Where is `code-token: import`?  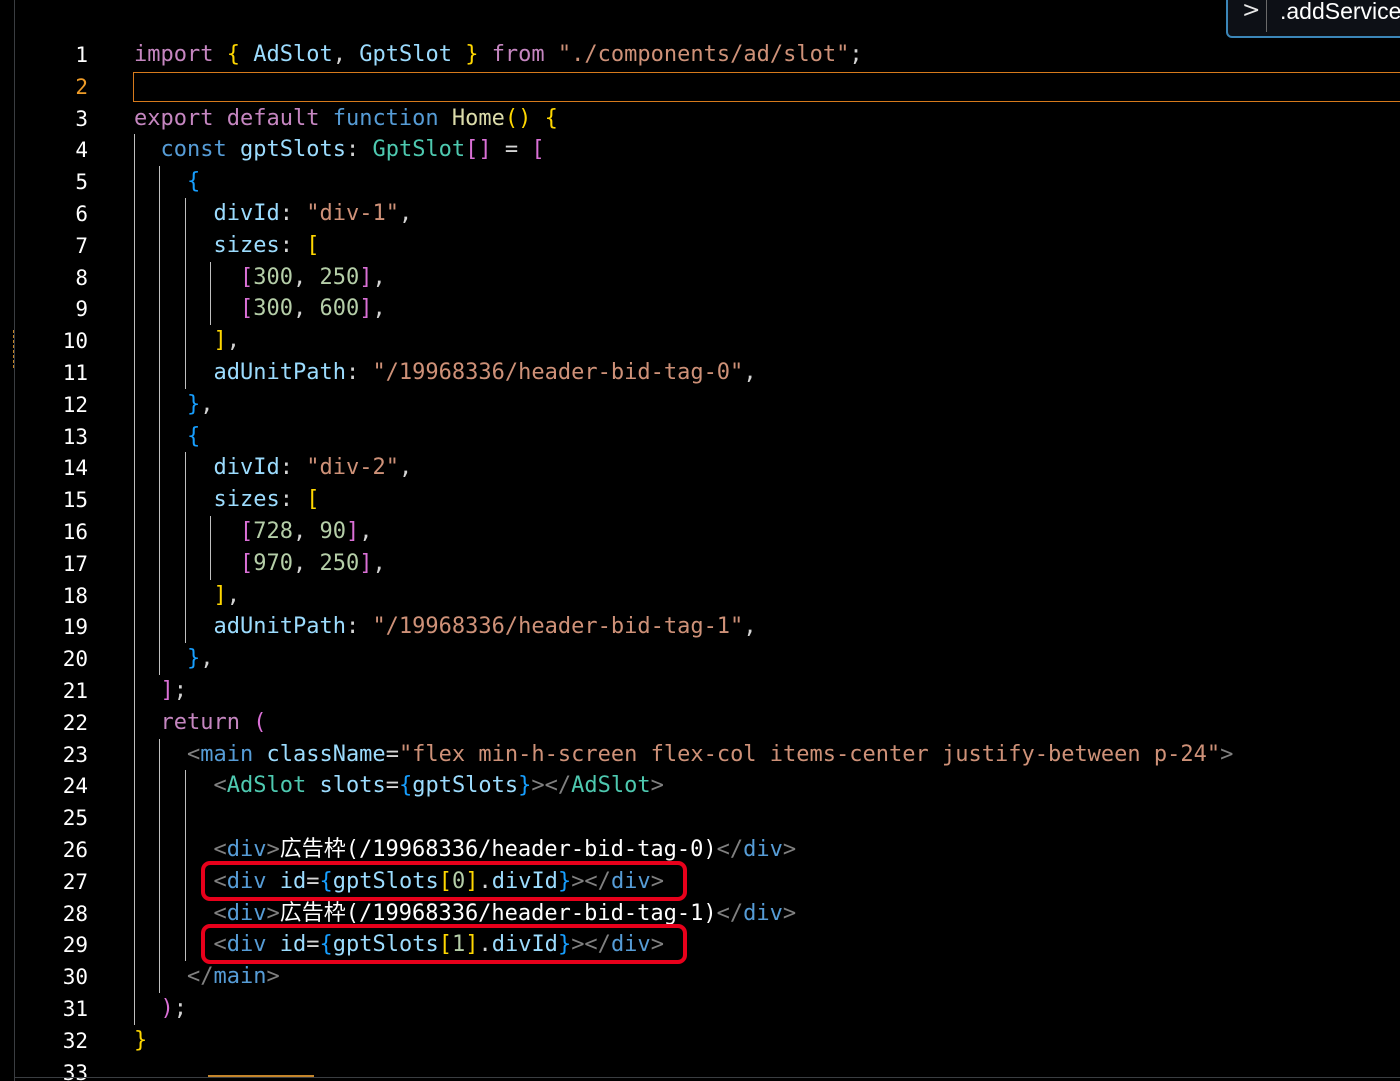 code-token: import is located at coordinates (174, 54).